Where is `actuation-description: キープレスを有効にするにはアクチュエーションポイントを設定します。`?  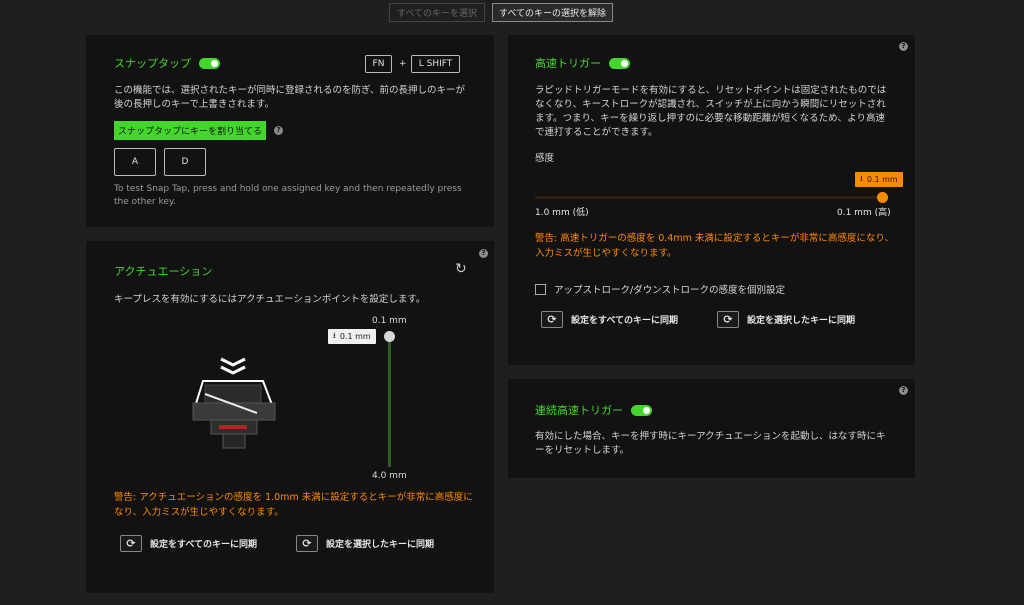
actuation-description: キープレスを有効にするにはアクチュエーションポイントを設定します。 is located at coordinates (270, 299).